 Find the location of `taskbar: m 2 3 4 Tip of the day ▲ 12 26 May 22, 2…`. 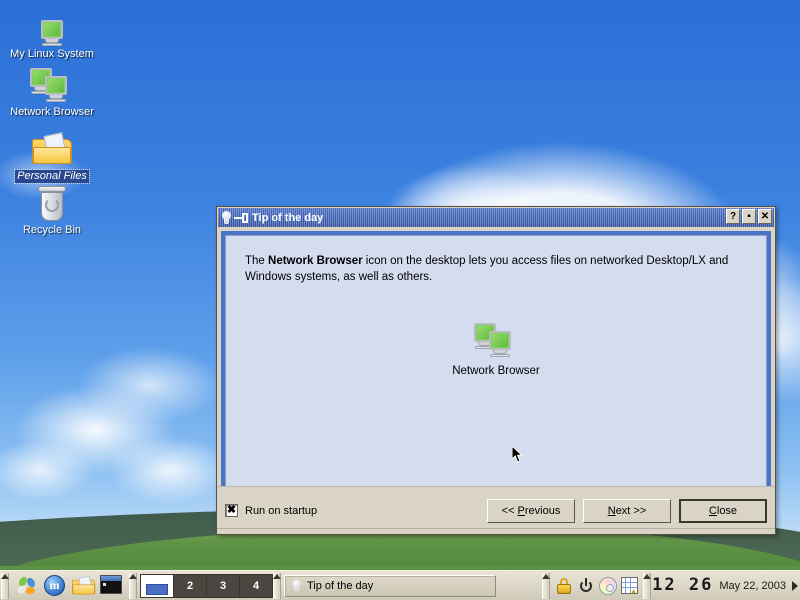

taskbar: m 2 3 4 Tip of the day ▲ 12 26 May 22, 2… is located at coordinates (400, 585).